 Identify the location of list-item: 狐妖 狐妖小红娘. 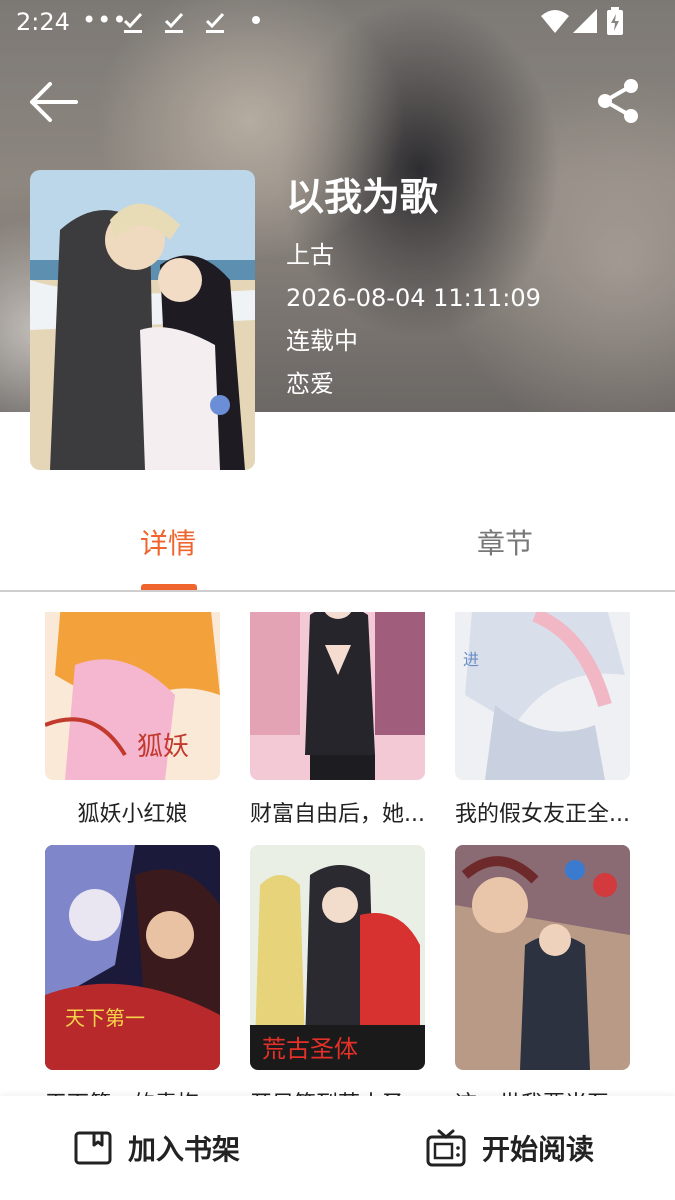
(132, 720).